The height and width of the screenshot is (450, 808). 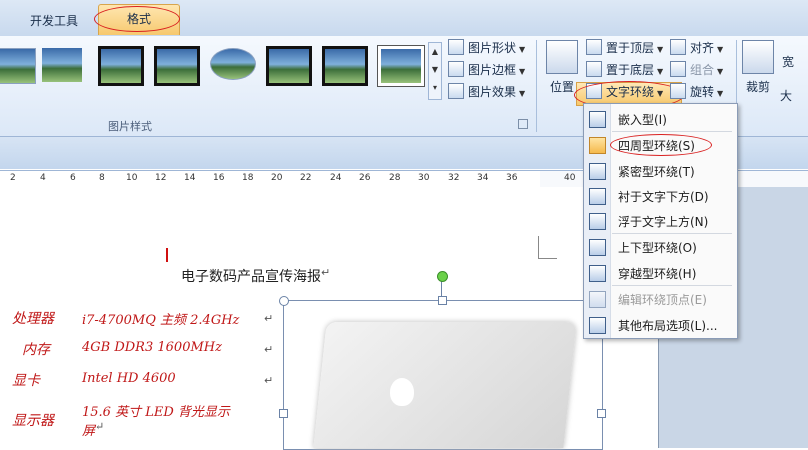 I want to click on crop-button: 裁剪, so click(x=758, y=67).